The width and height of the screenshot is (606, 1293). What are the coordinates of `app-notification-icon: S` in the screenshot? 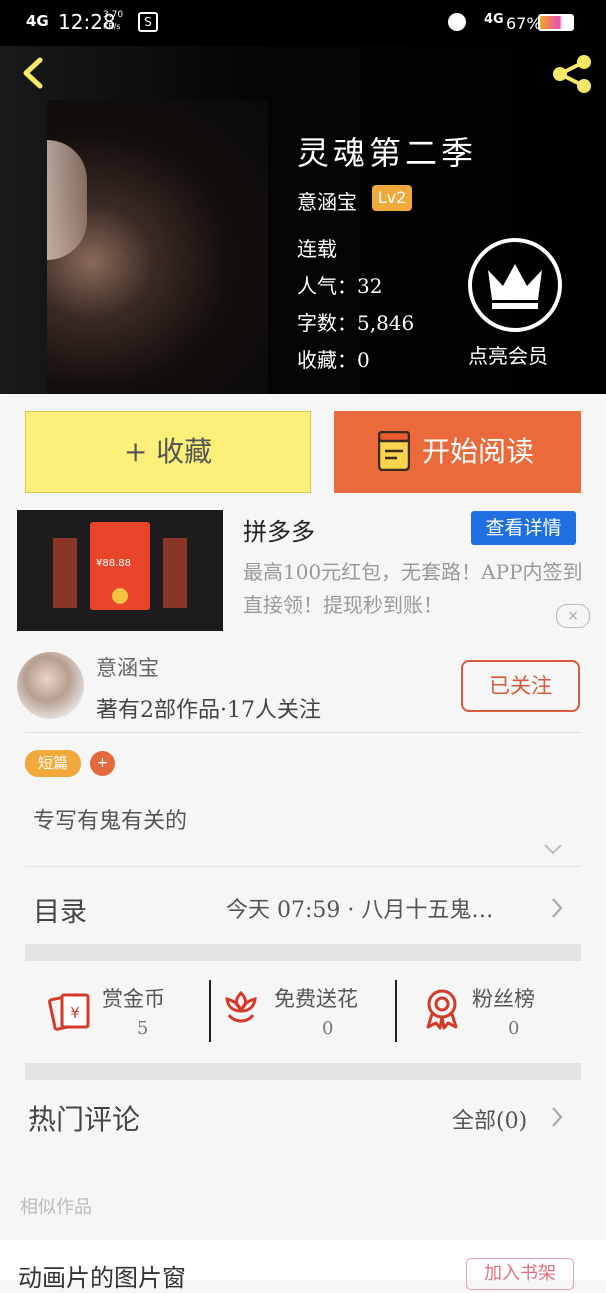 It's located at (148, 22).